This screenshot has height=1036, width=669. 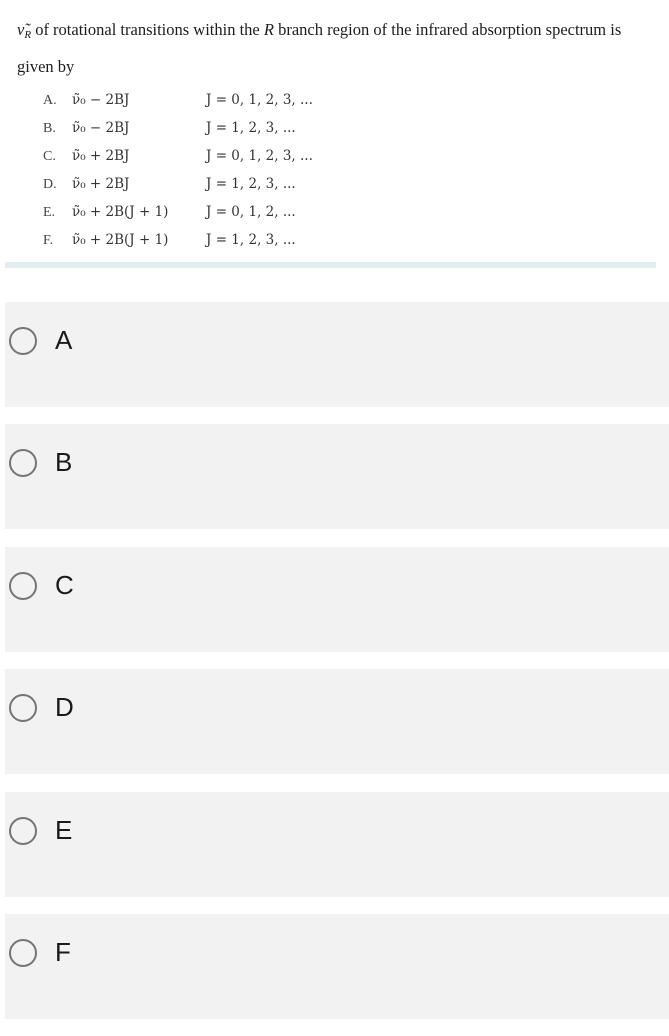 What do you see at coordinates (337, 476) in the screenshot?
I see `answer-option-b: B` at bounding box center [337, 476].